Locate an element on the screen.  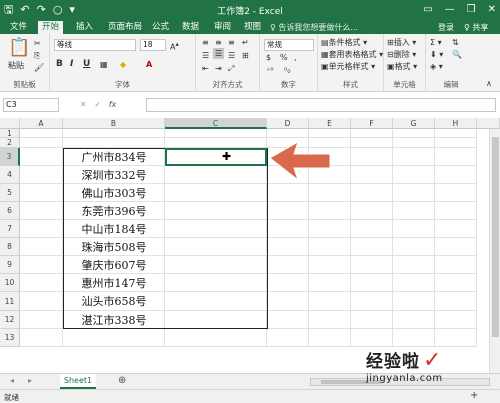
vertical-scrollbar is located at coordinates (494, 251).